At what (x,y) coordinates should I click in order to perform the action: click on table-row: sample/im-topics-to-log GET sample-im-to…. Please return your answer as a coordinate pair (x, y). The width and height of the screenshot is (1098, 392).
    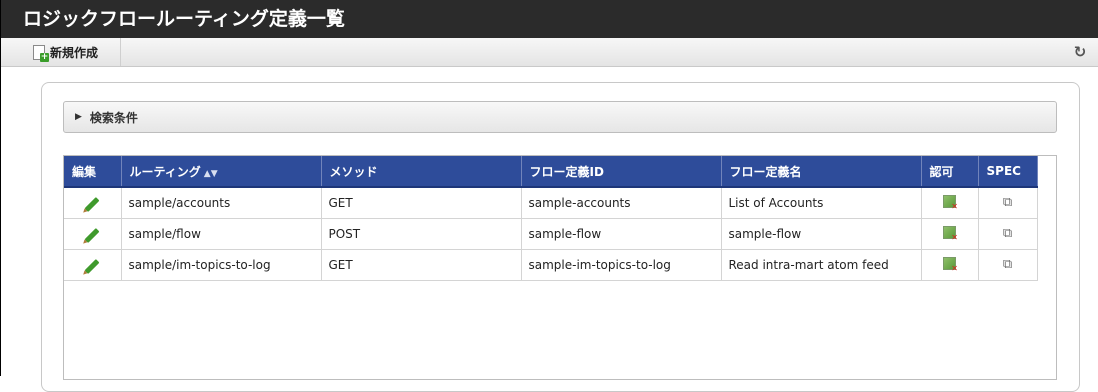
    Looking at the image, I should click on (551, 265).